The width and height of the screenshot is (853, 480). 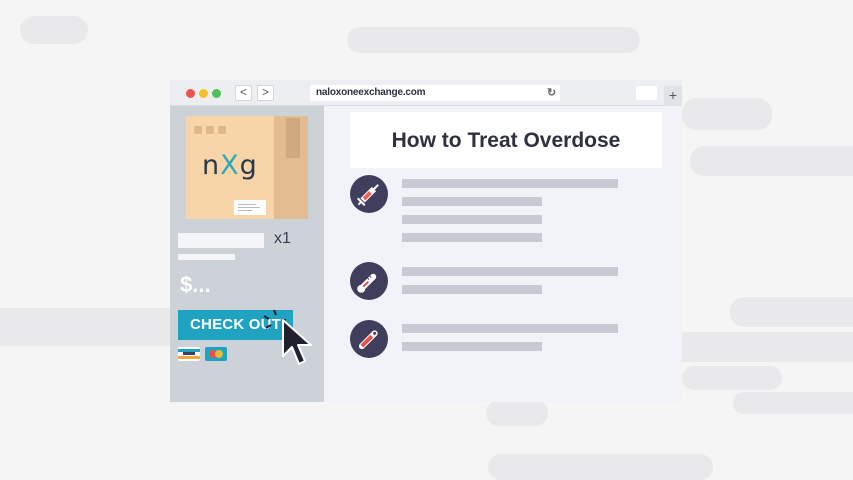 What do you see at coordinates (216, 93) in the screenshot?
I see `maximize-window-dot` at bounding box center [216, 93].